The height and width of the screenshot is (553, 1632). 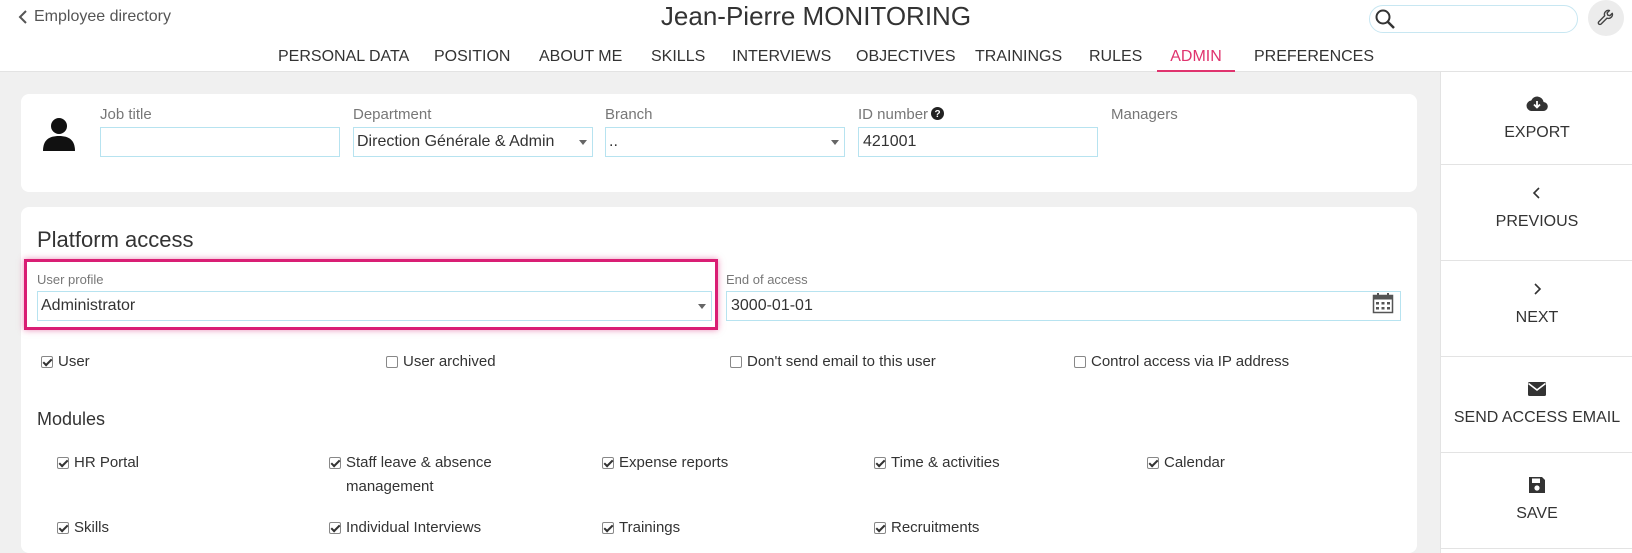 I want to click on module-label: Staff leave & absence management, so click(x=419, y=474).